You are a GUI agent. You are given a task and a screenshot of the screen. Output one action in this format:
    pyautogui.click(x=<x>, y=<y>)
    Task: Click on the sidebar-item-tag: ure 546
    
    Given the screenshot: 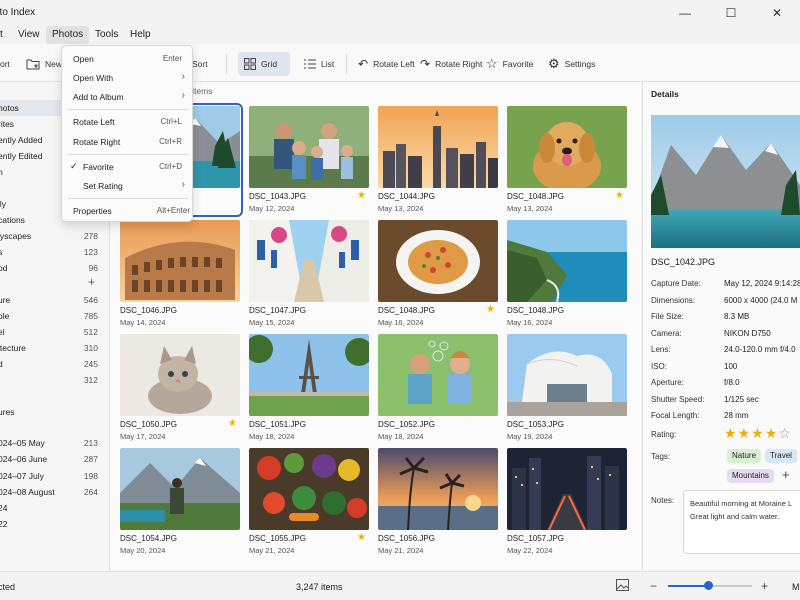 What is the action you would take?
    pyautogui.click(x=55, y=300)
    